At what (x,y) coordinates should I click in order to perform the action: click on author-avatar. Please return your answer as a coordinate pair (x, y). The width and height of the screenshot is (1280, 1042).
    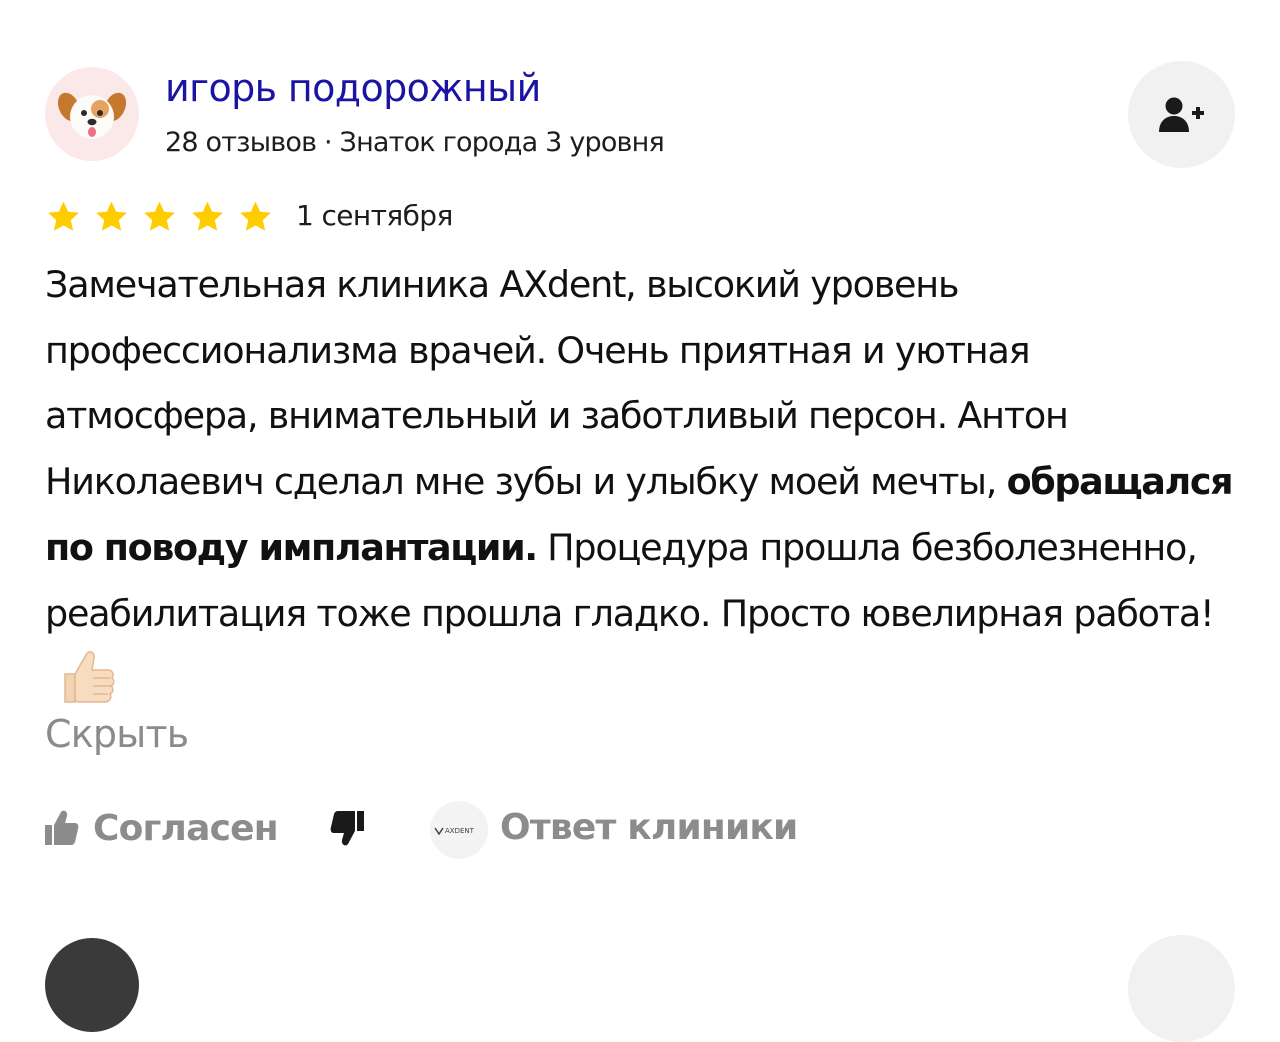
    Looking at the image, I should click on (92, 114).